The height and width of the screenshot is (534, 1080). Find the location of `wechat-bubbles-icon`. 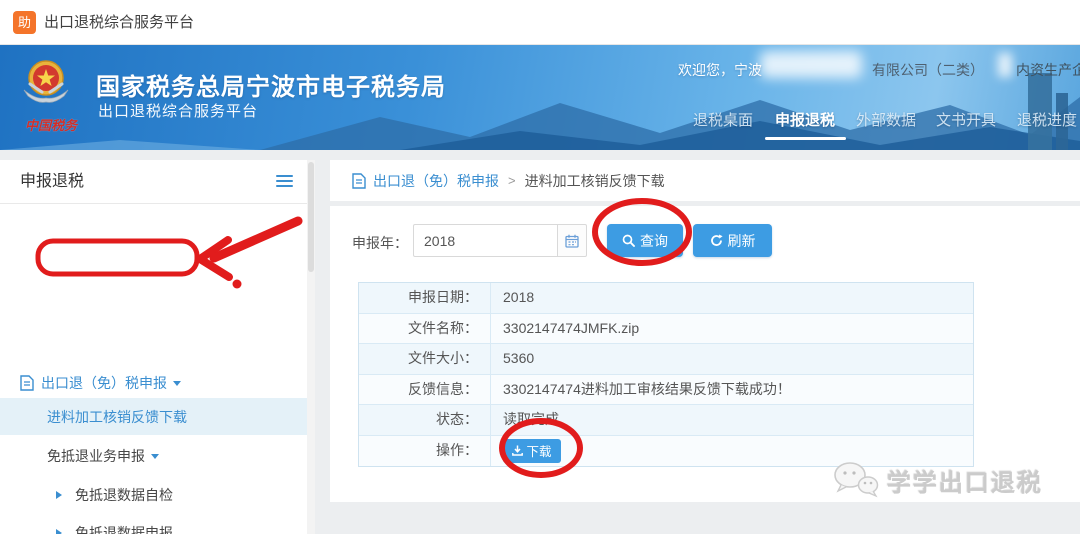

wechat-bubbles-icon is located at coordinates (856, 480).